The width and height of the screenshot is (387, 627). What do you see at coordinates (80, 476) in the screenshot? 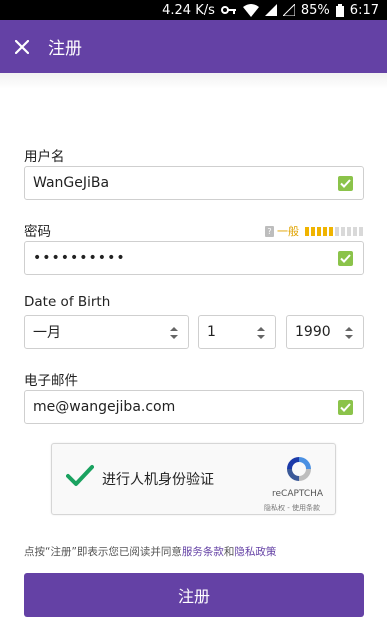
I see `recaptcha-checkmark-icon` at bounding box center [80, 476].